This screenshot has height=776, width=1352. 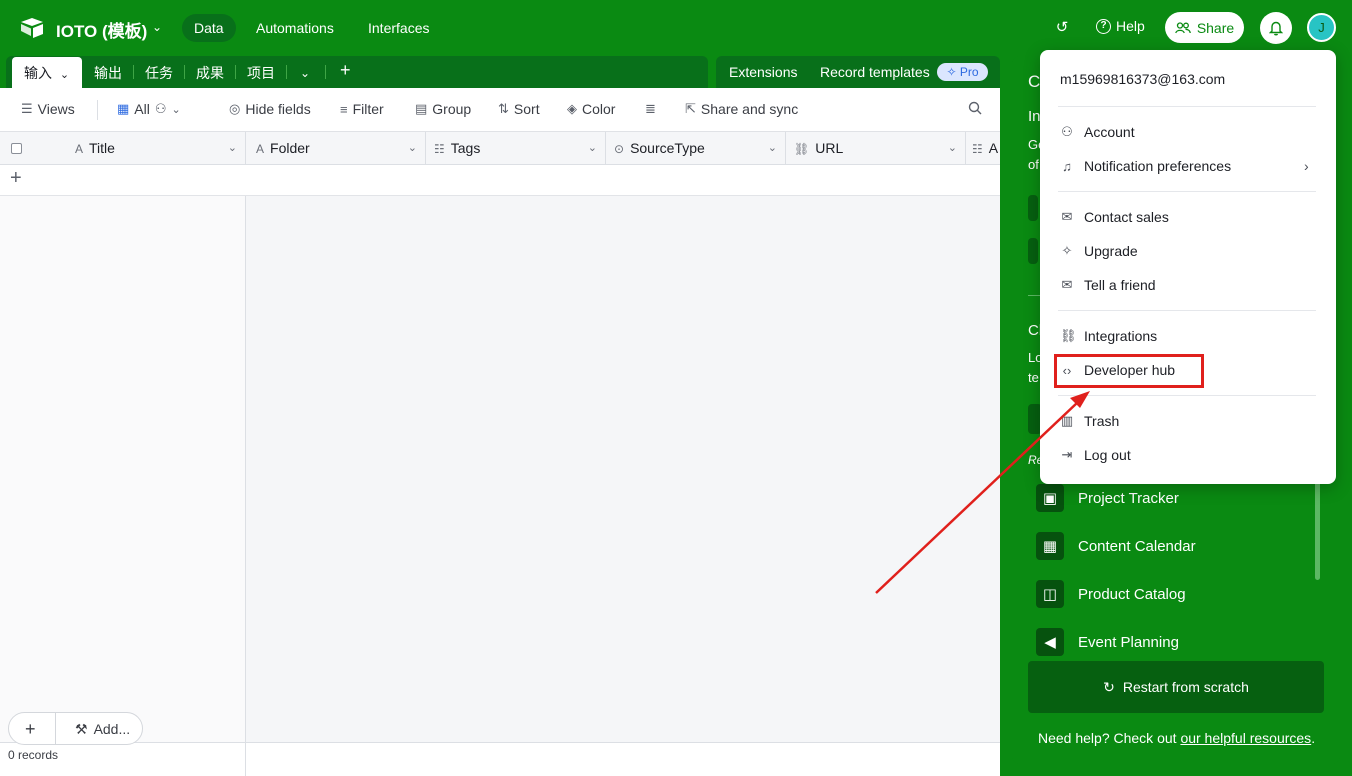 I want to click on column-header-sourcetype: ⊙ SourceType ⌄, so click(x=696, y=148).